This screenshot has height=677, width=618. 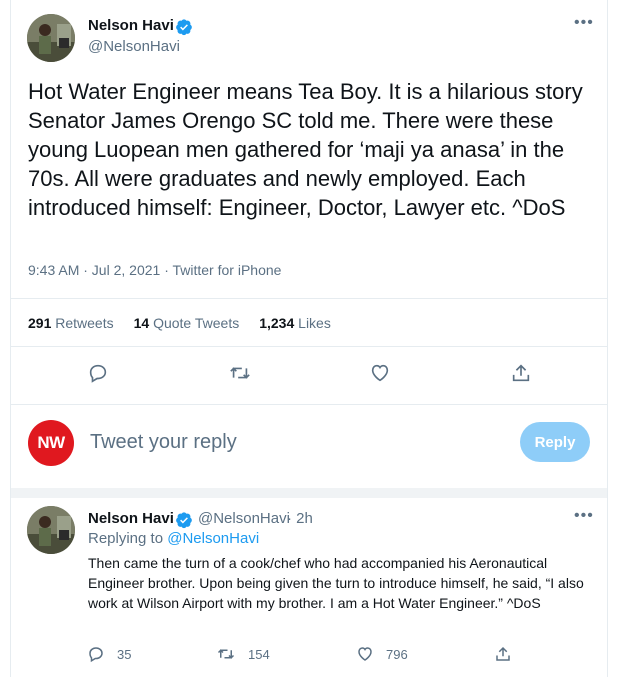 I want to click on reply-author-avatar, so click(x=51, y=530).